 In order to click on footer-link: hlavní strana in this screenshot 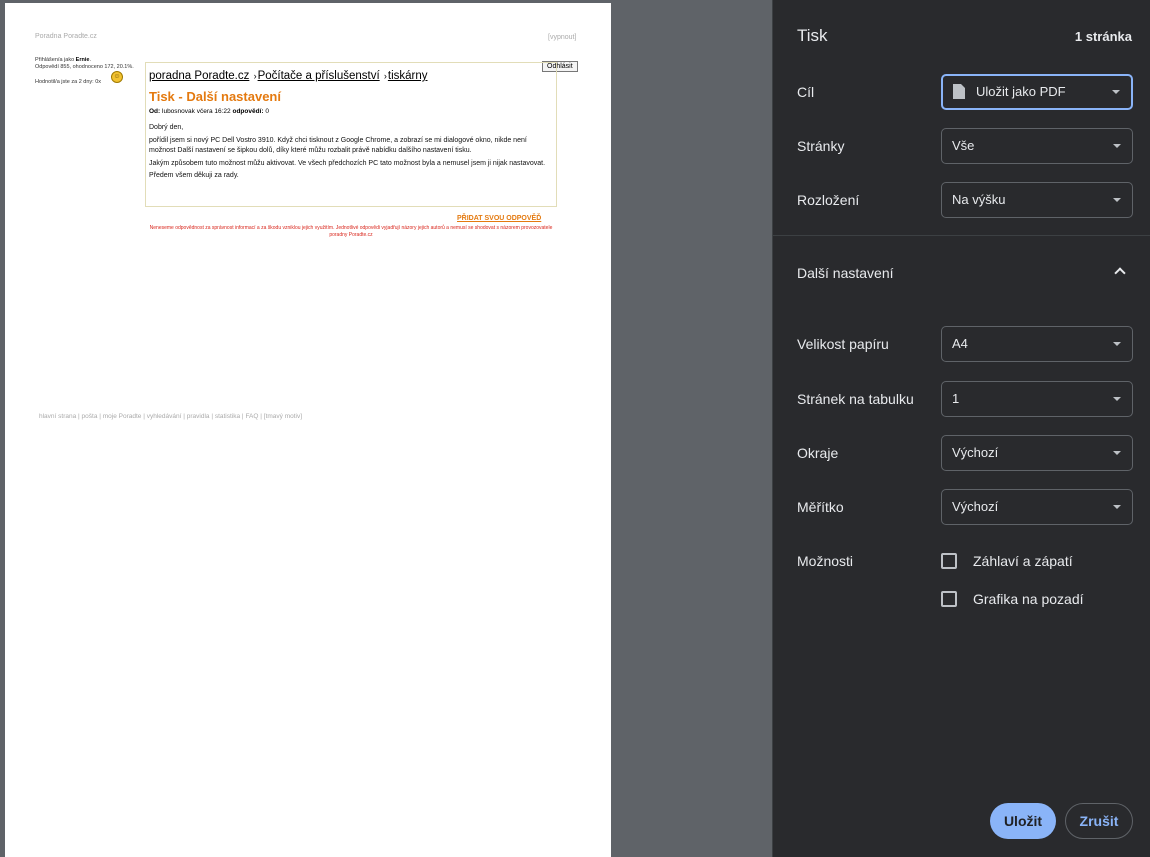, I will do `click(58, 416)`.